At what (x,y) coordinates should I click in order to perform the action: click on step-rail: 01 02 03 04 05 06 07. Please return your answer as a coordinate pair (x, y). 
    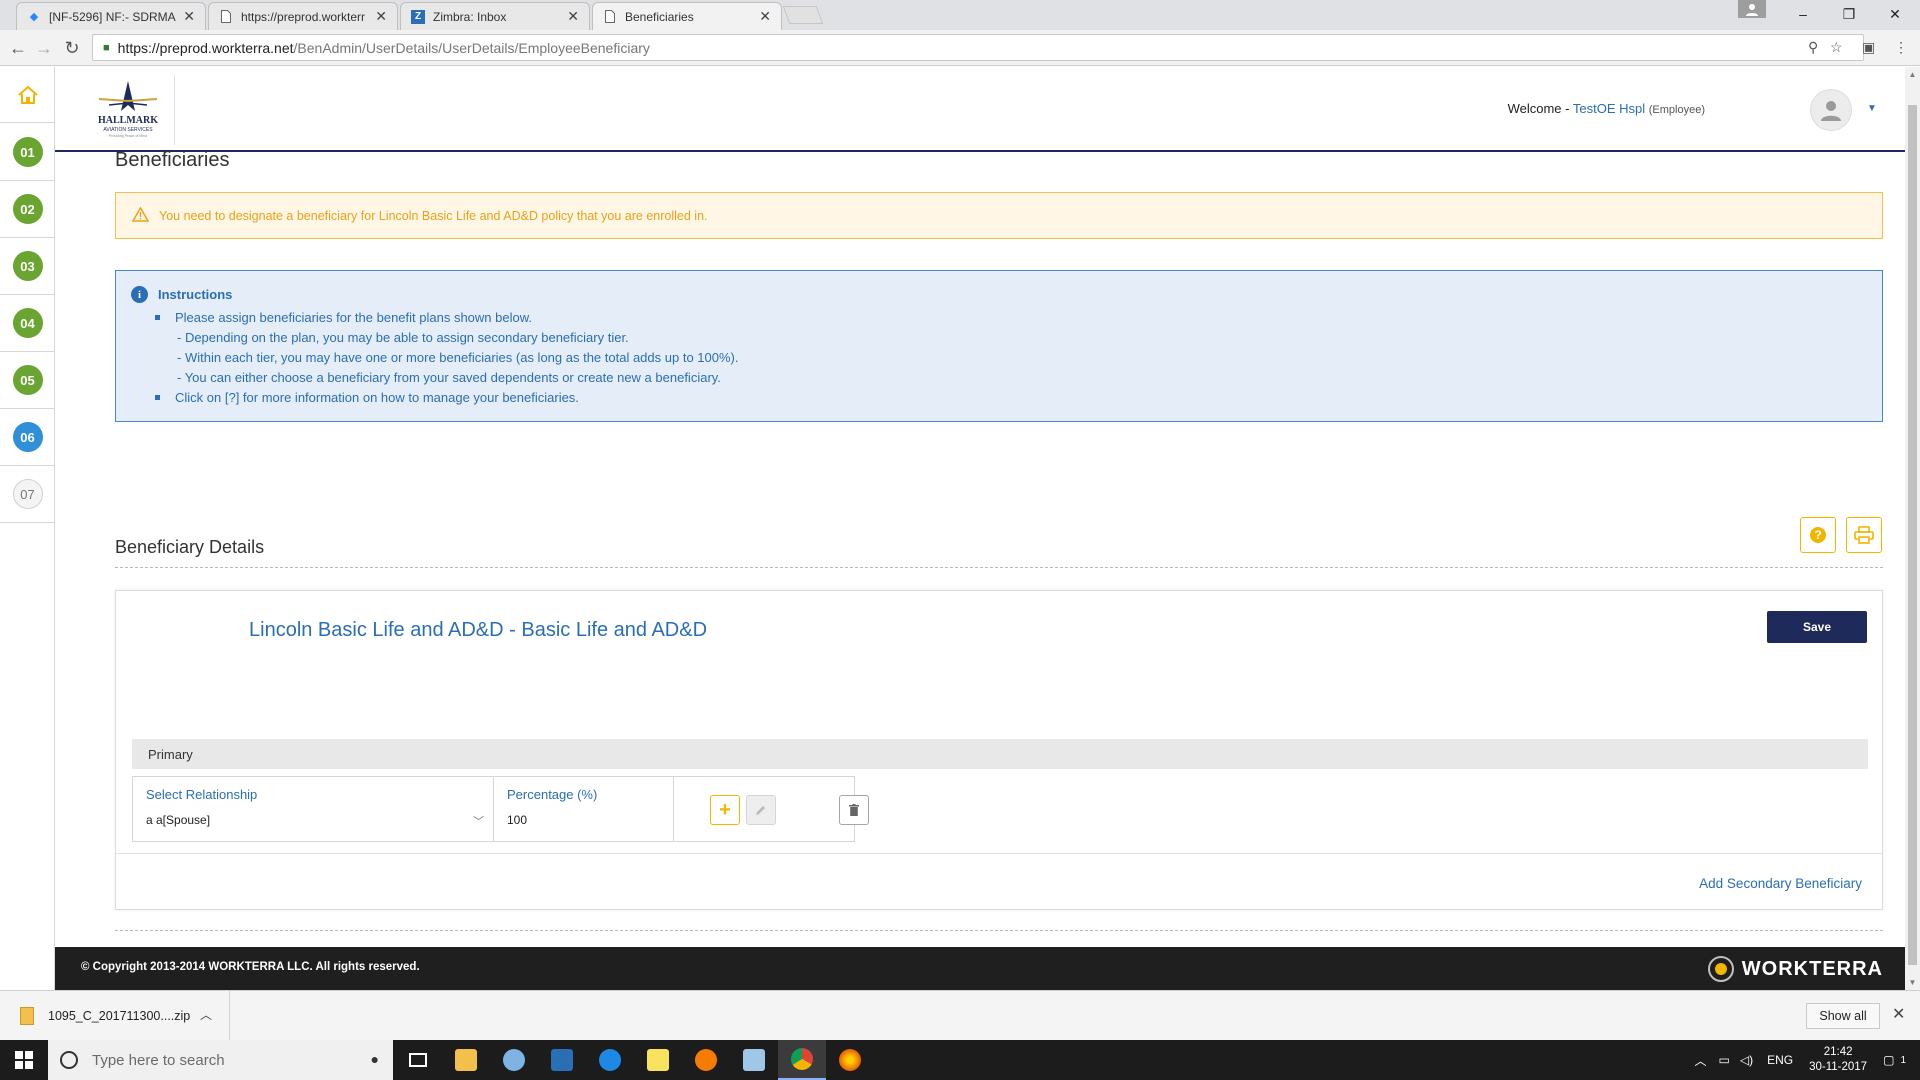
    Looking at the image, I should click on (27, 528).